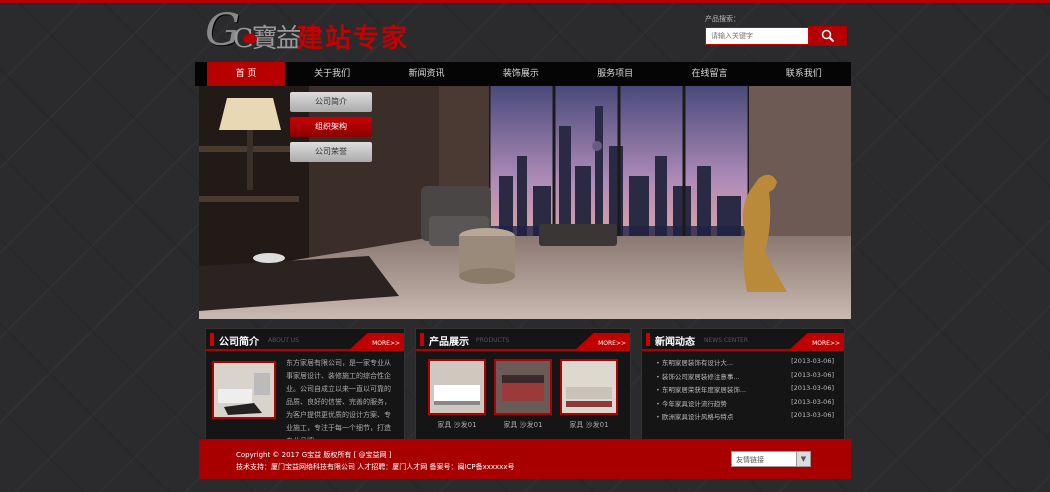 This screenshot has height=492, width=1050. I want to click on list-item: 装饰公司家居装修注意事... [2013-03-06], so click(745, 378).